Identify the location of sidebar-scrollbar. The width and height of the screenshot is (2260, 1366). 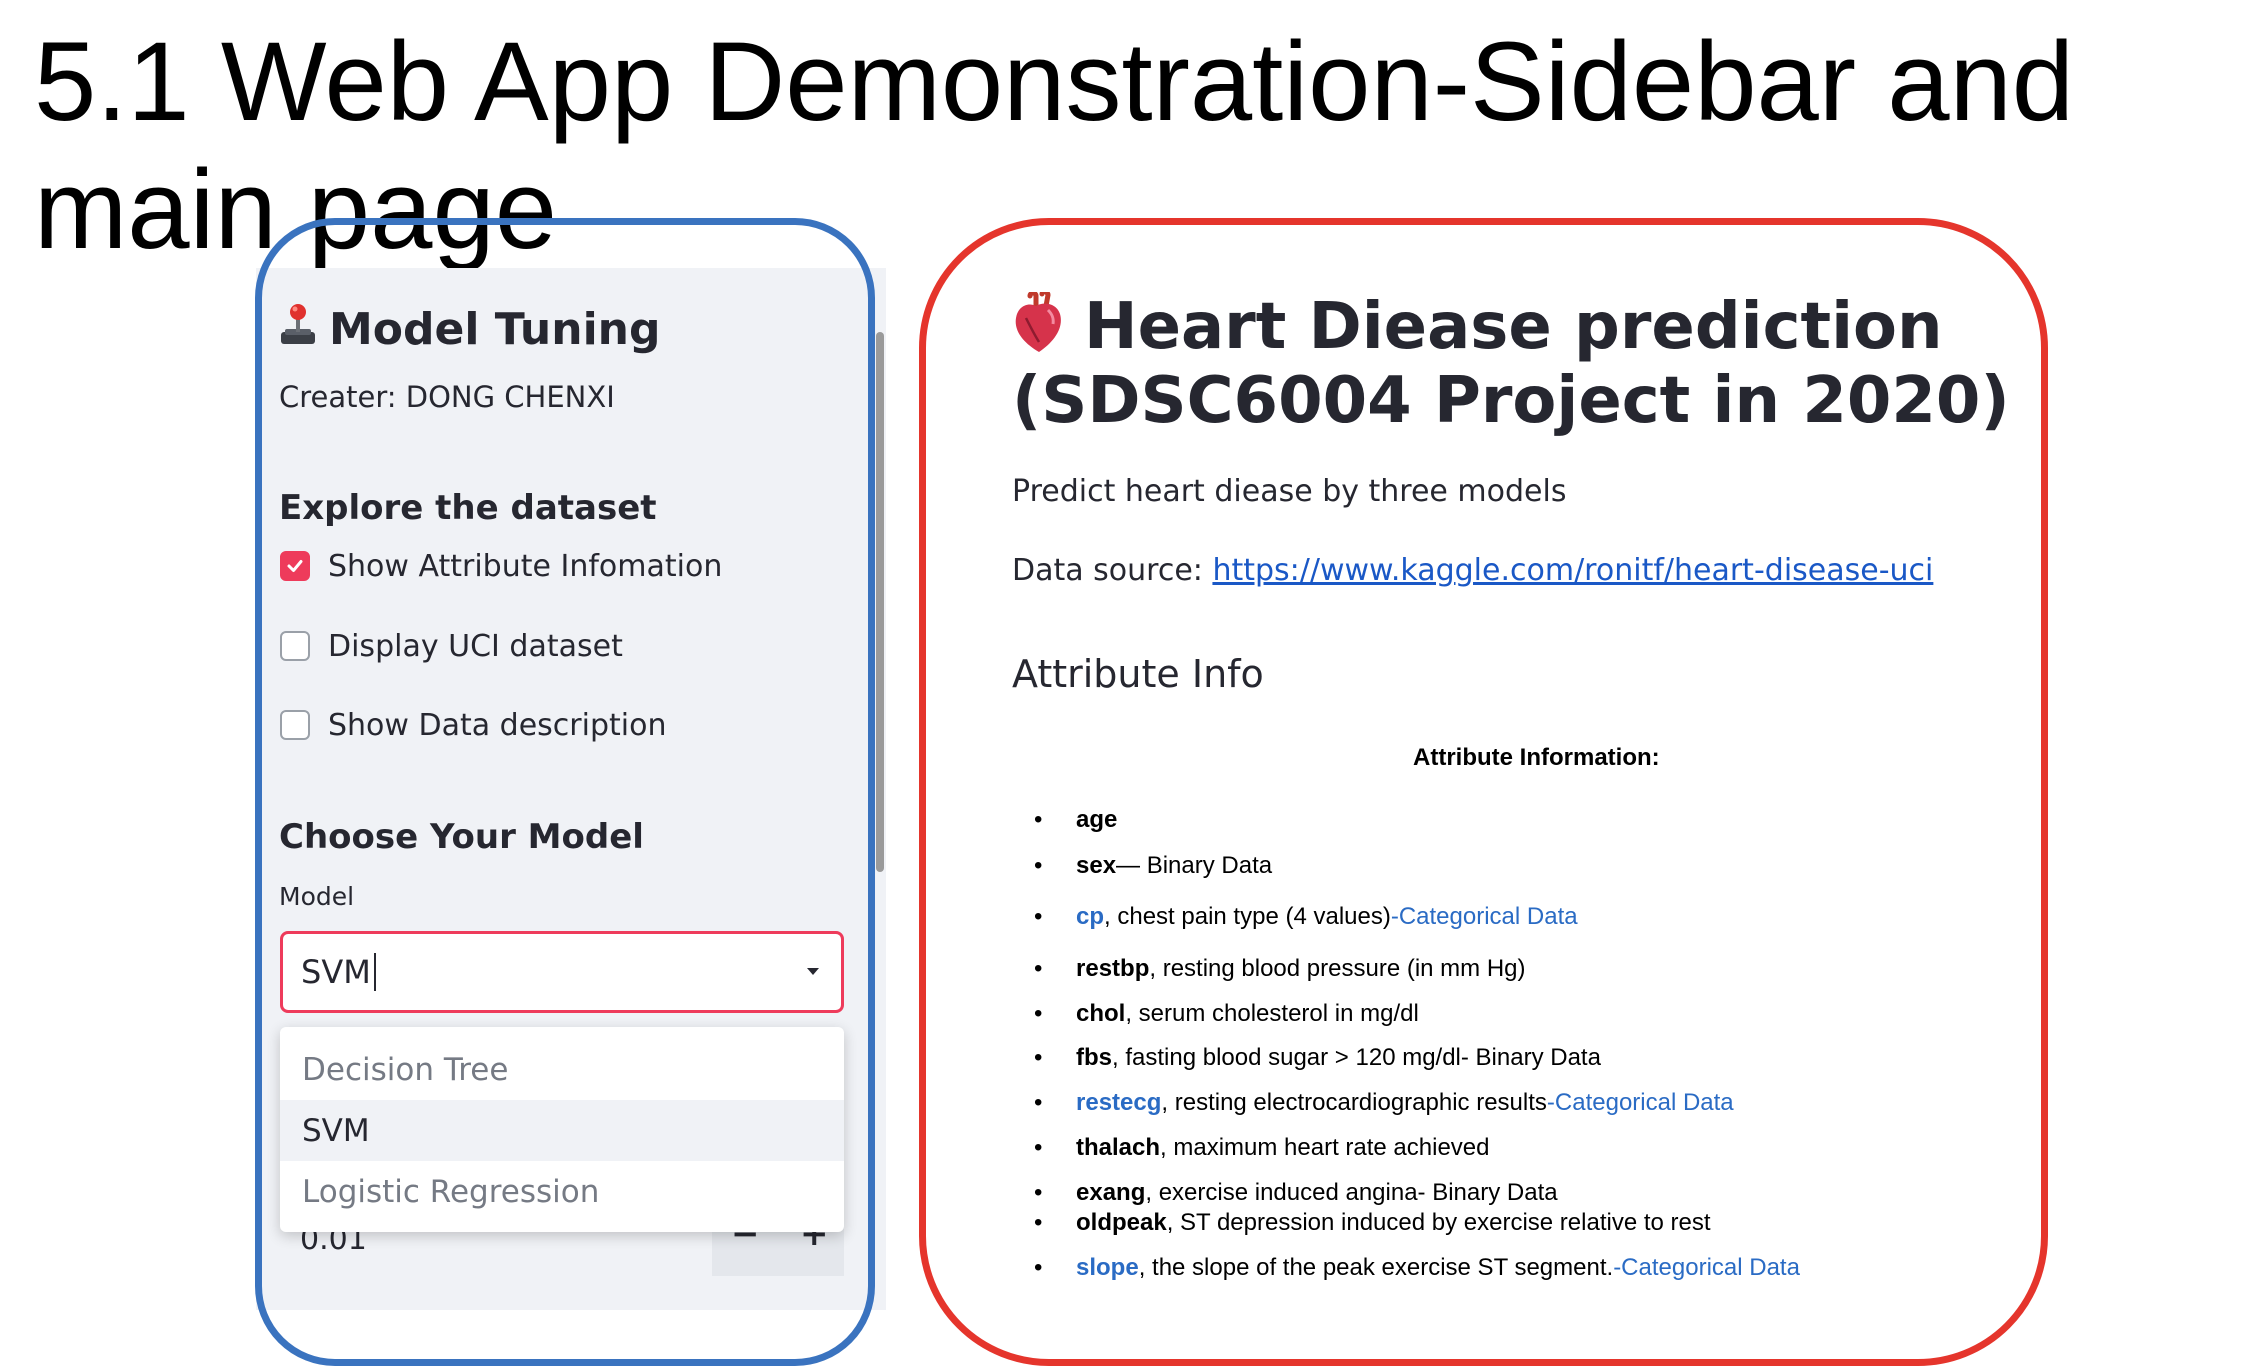
(880, 602).